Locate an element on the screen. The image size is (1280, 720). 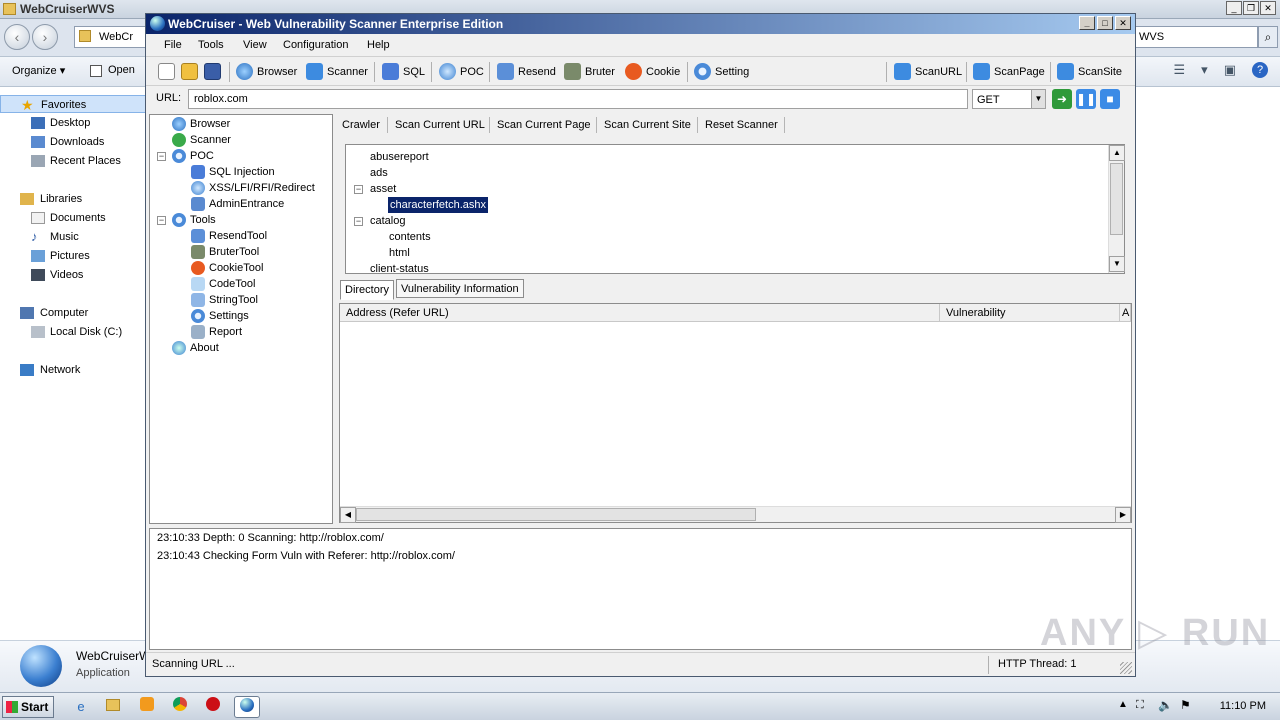
scroll-right-icon: ▶ is located at coordinates (1123, 515).